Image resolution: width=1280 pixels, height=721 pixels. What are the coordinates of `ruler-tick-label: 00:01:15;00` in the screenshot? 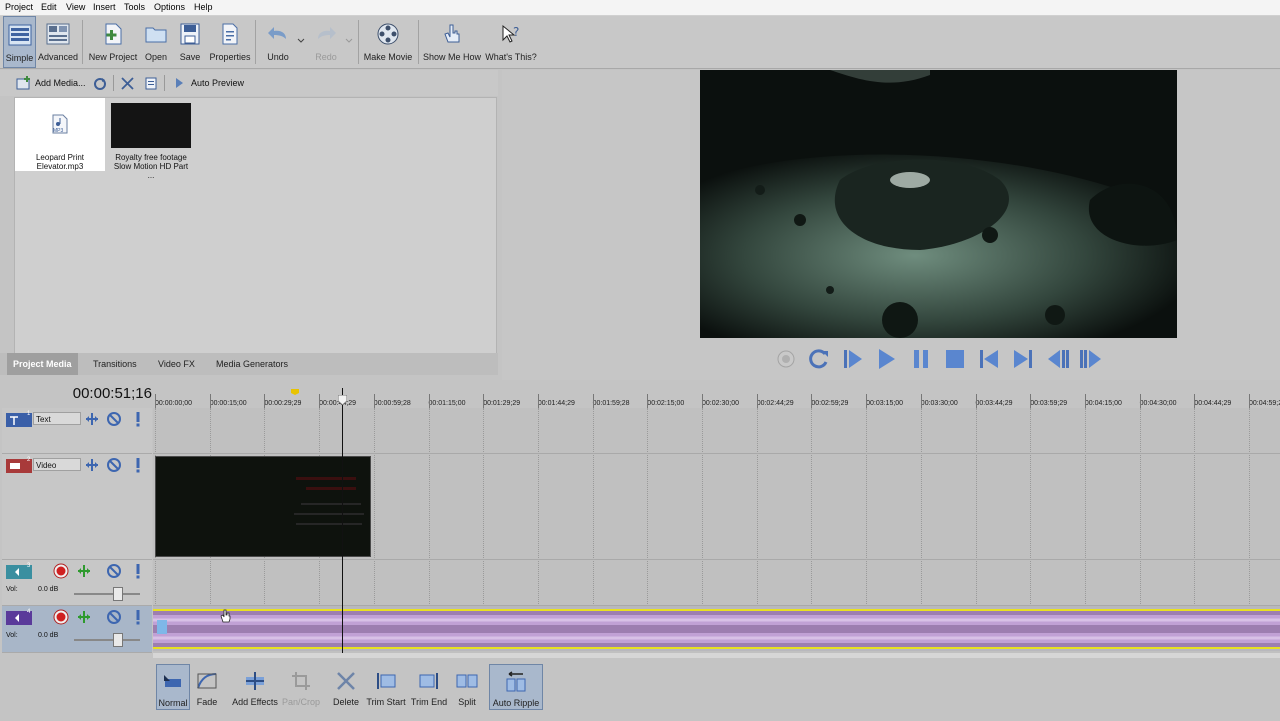 It's located at (447, 403).